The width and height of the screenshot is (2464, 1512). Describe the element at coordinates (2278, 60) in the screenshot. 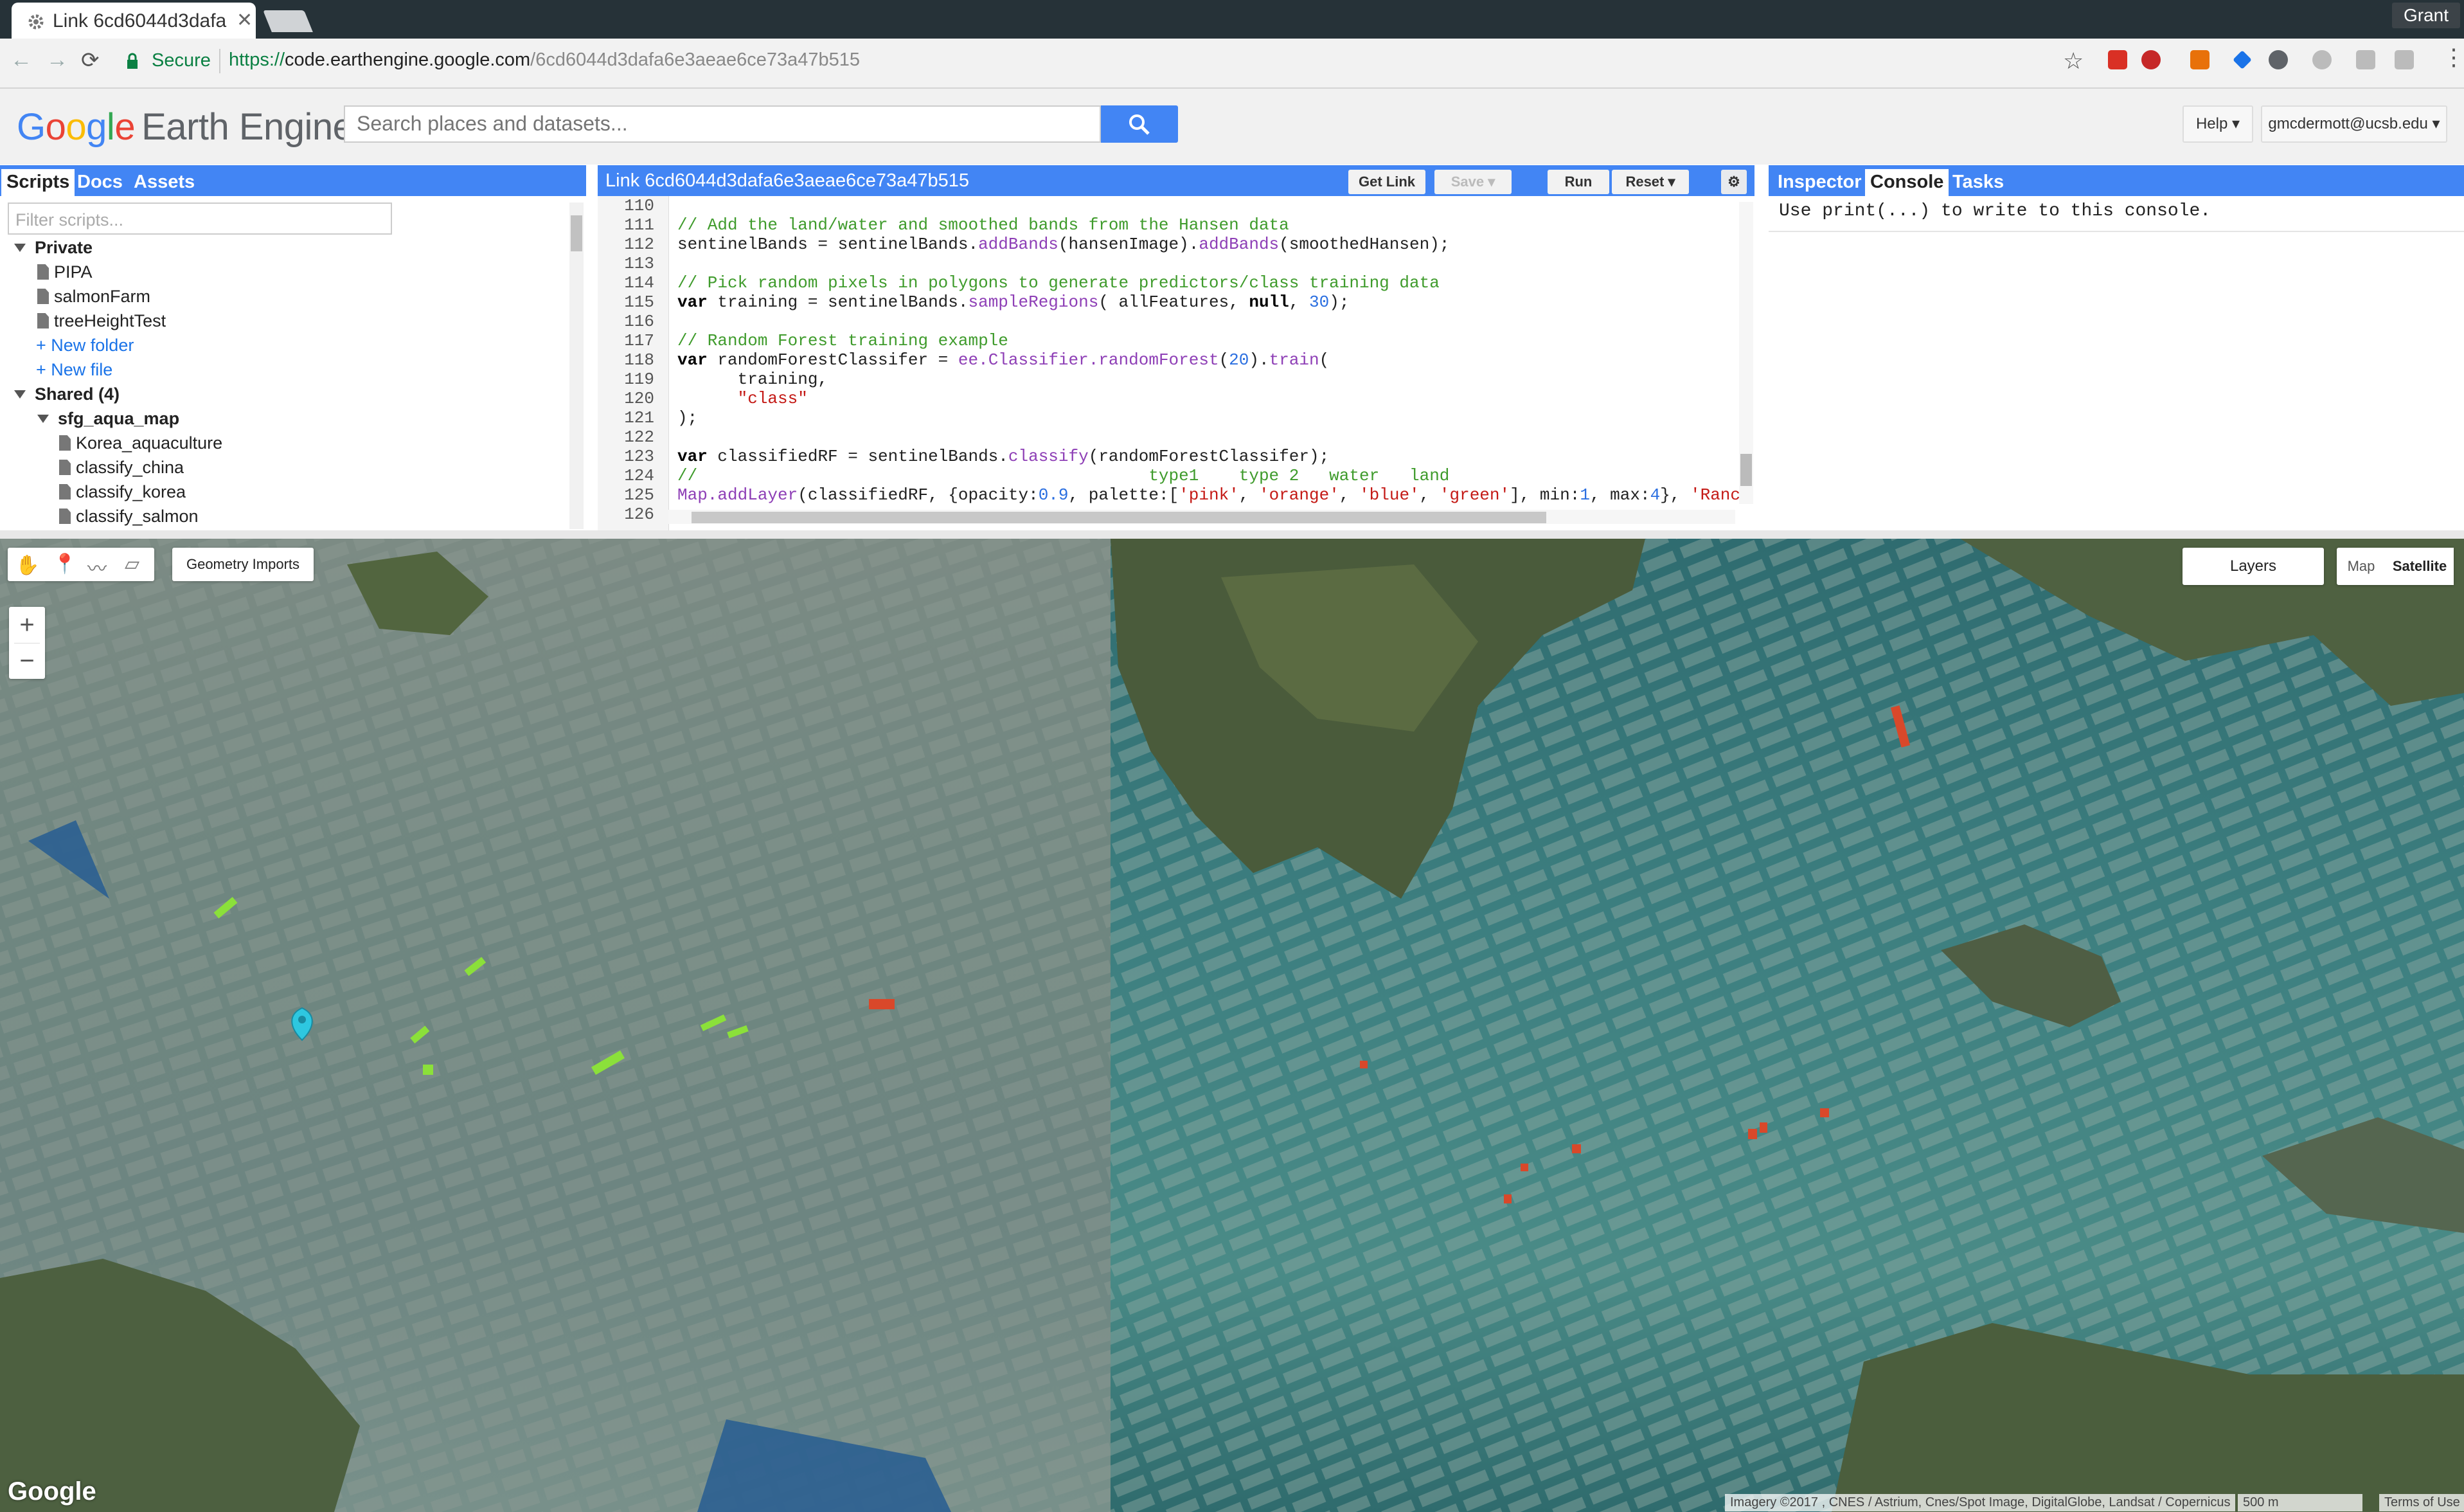

I see `extension-person-icon` at that location.